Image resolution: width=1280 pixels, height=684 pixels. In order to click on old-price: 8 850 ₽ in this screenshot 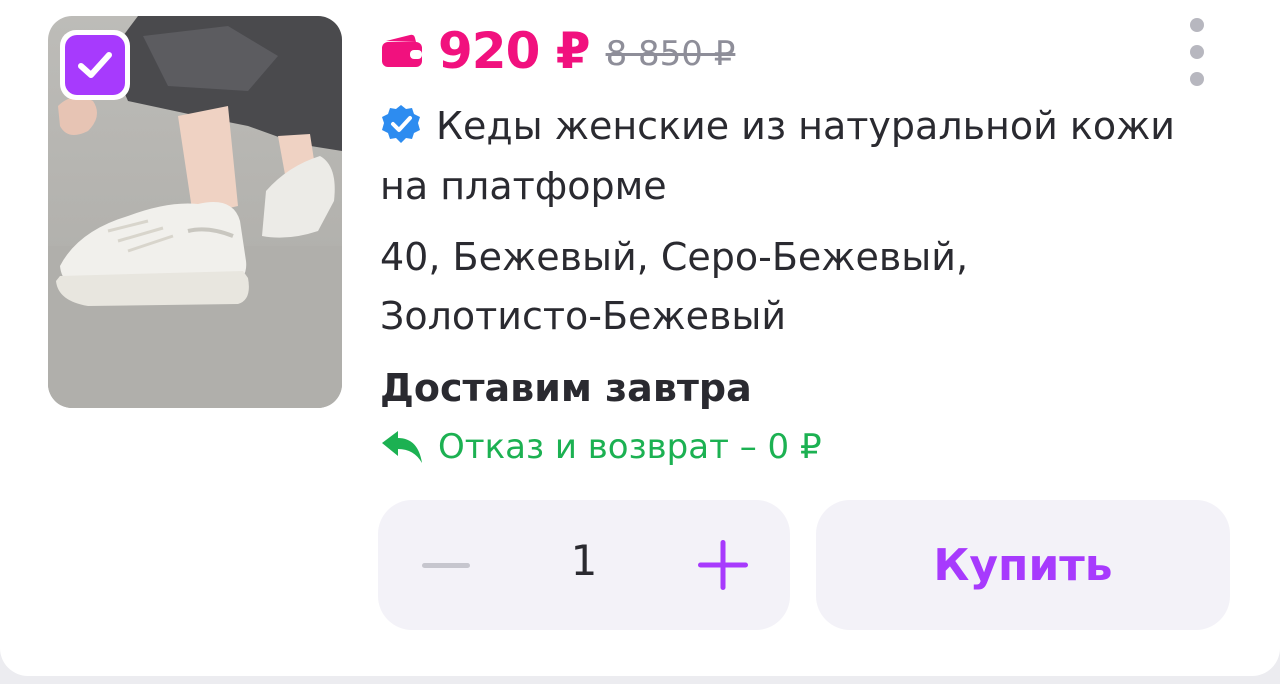, I will do `click(670, 54)`.